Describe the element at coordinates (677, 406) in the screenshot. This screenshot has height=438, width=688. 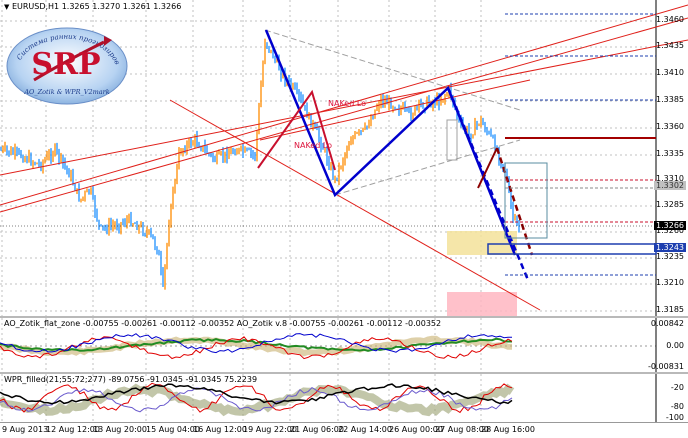
I see `wpr-axis-label: -80` at that location.